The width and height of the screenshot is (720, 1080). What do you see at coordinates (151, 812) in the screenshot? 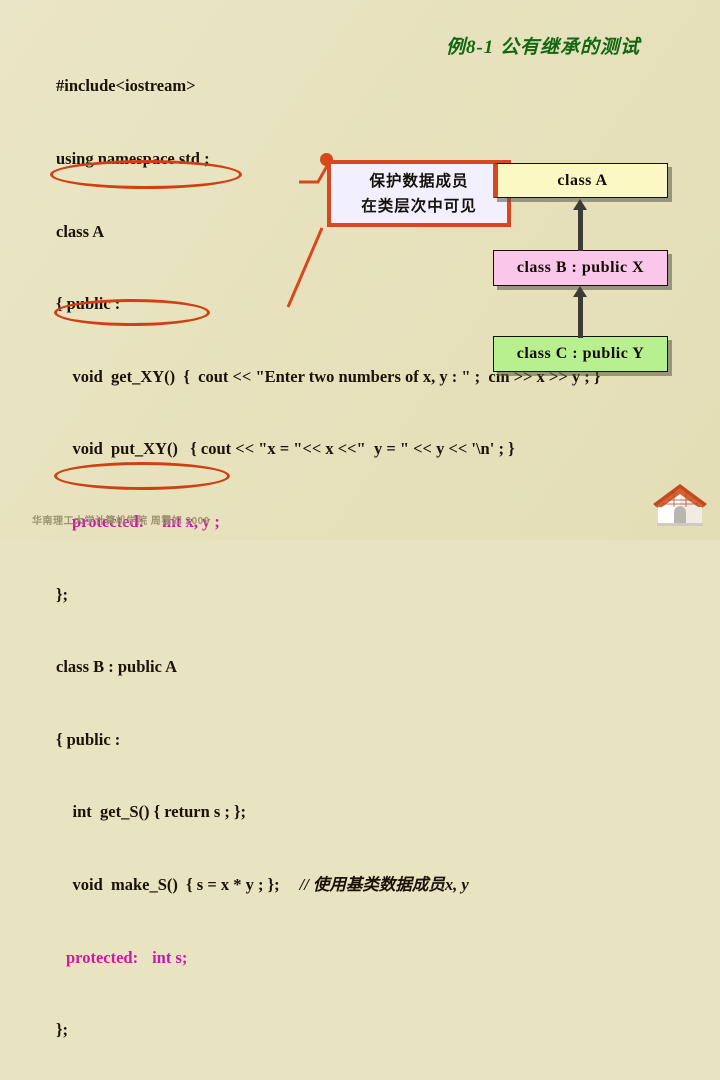
I see `code-line: int get_S() { return s ; };` at bounding box center [151, 812].